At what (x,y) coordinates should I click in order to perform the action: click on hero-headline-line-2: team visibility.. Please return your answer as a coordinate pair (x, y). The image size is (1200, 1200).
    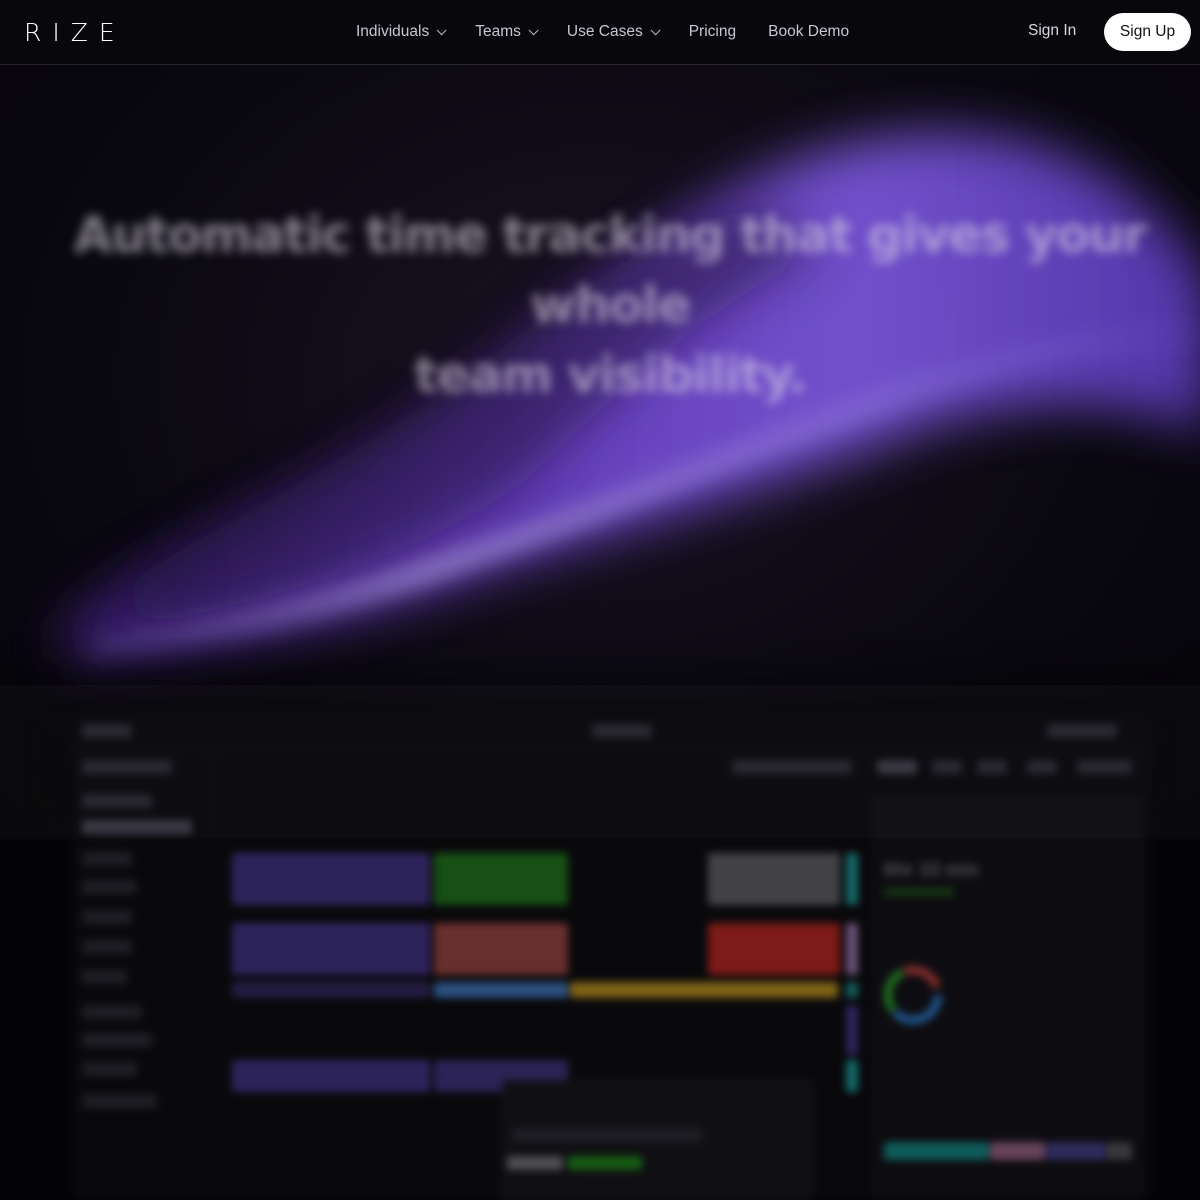
    Looking at the image, I should click on (610, 375).